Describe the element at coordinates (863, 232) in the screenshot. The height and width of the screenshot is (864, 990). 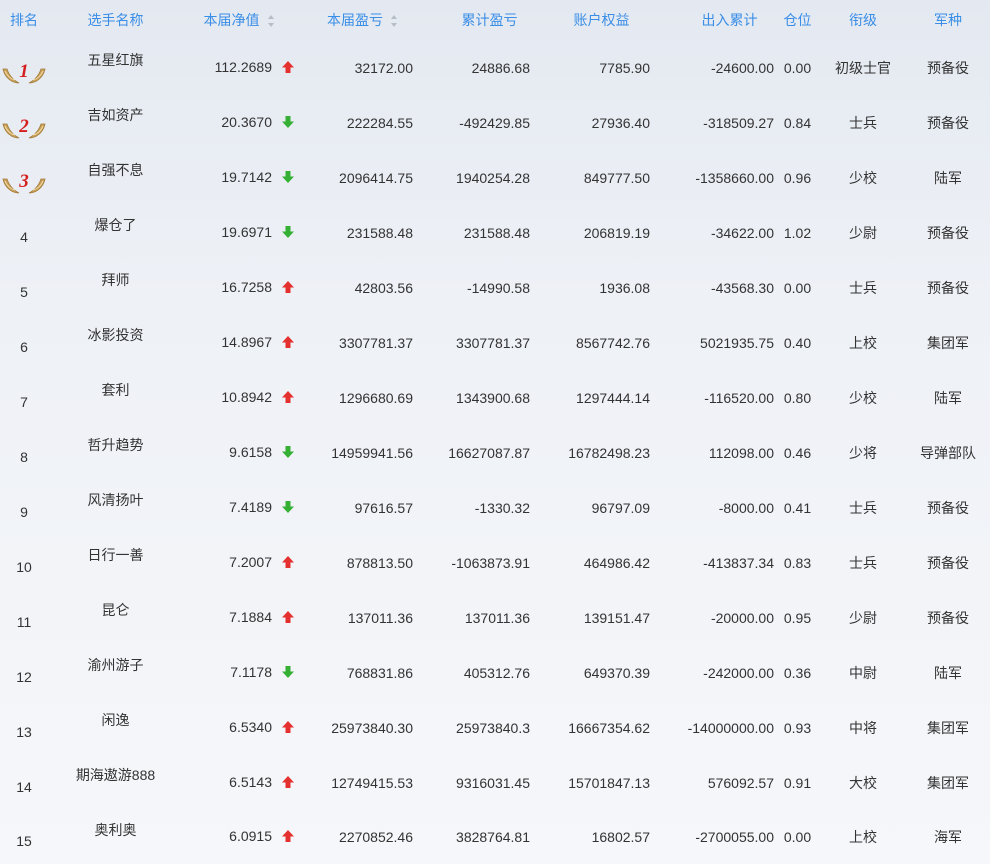
I see `title-cell: 少尉` at that location.